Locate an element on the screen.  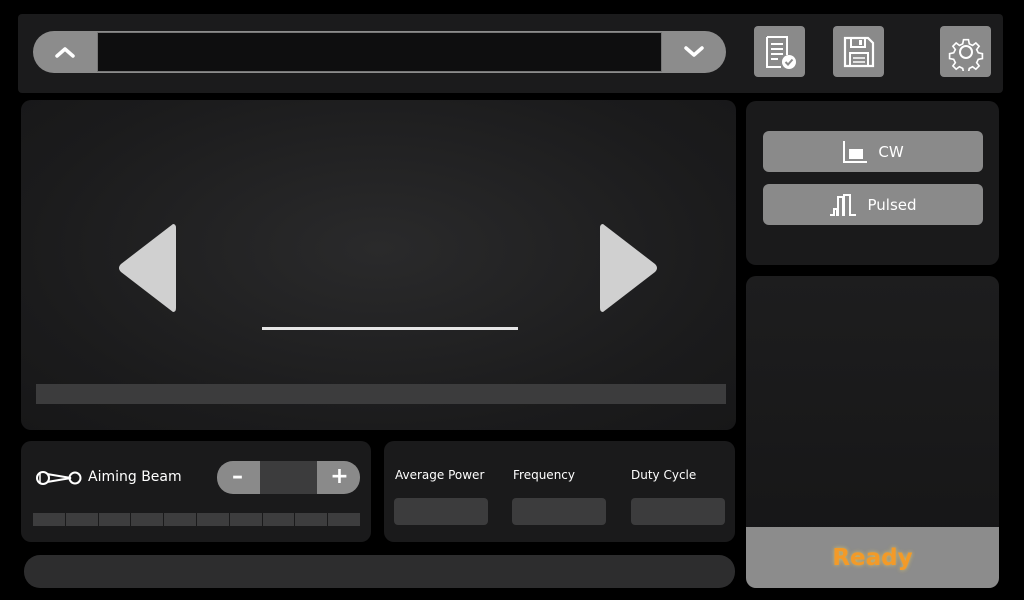
aiming-beam-label: Aiming Beam is located at coordinates (135, 477).